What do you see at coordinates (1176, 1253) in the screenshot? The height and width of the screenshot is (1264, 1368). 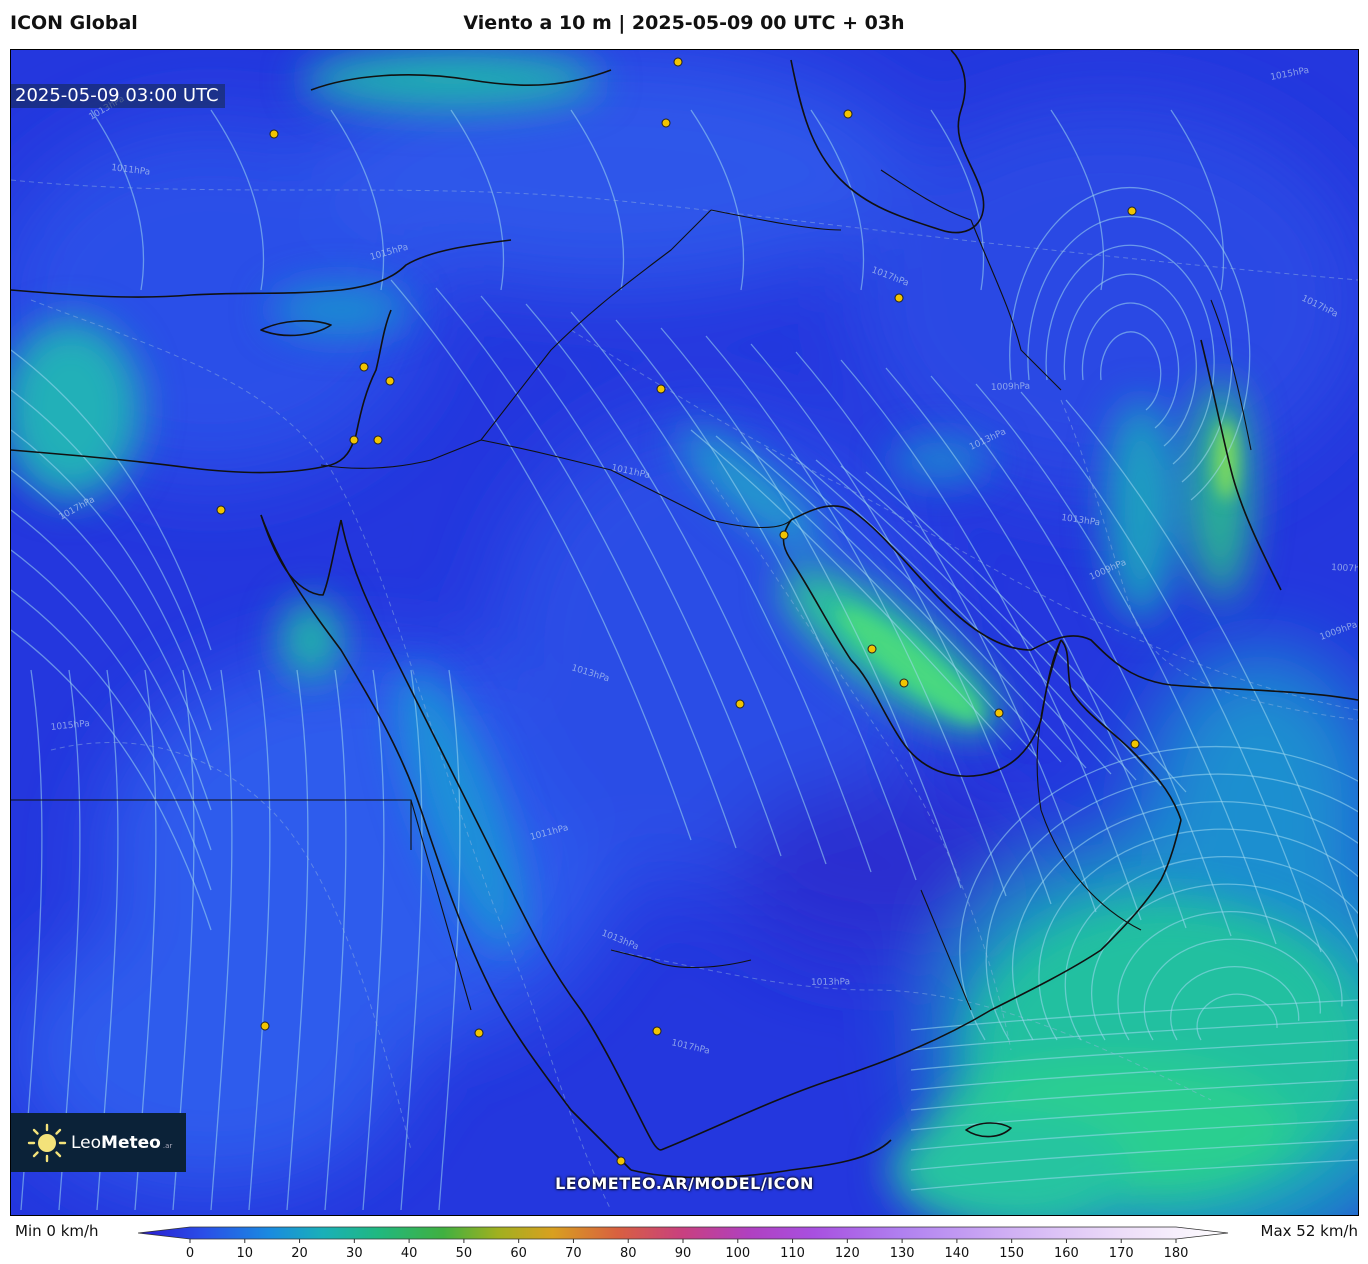 I see `colorbar-tick-label: 180` at bounding box center [1176, 1253].